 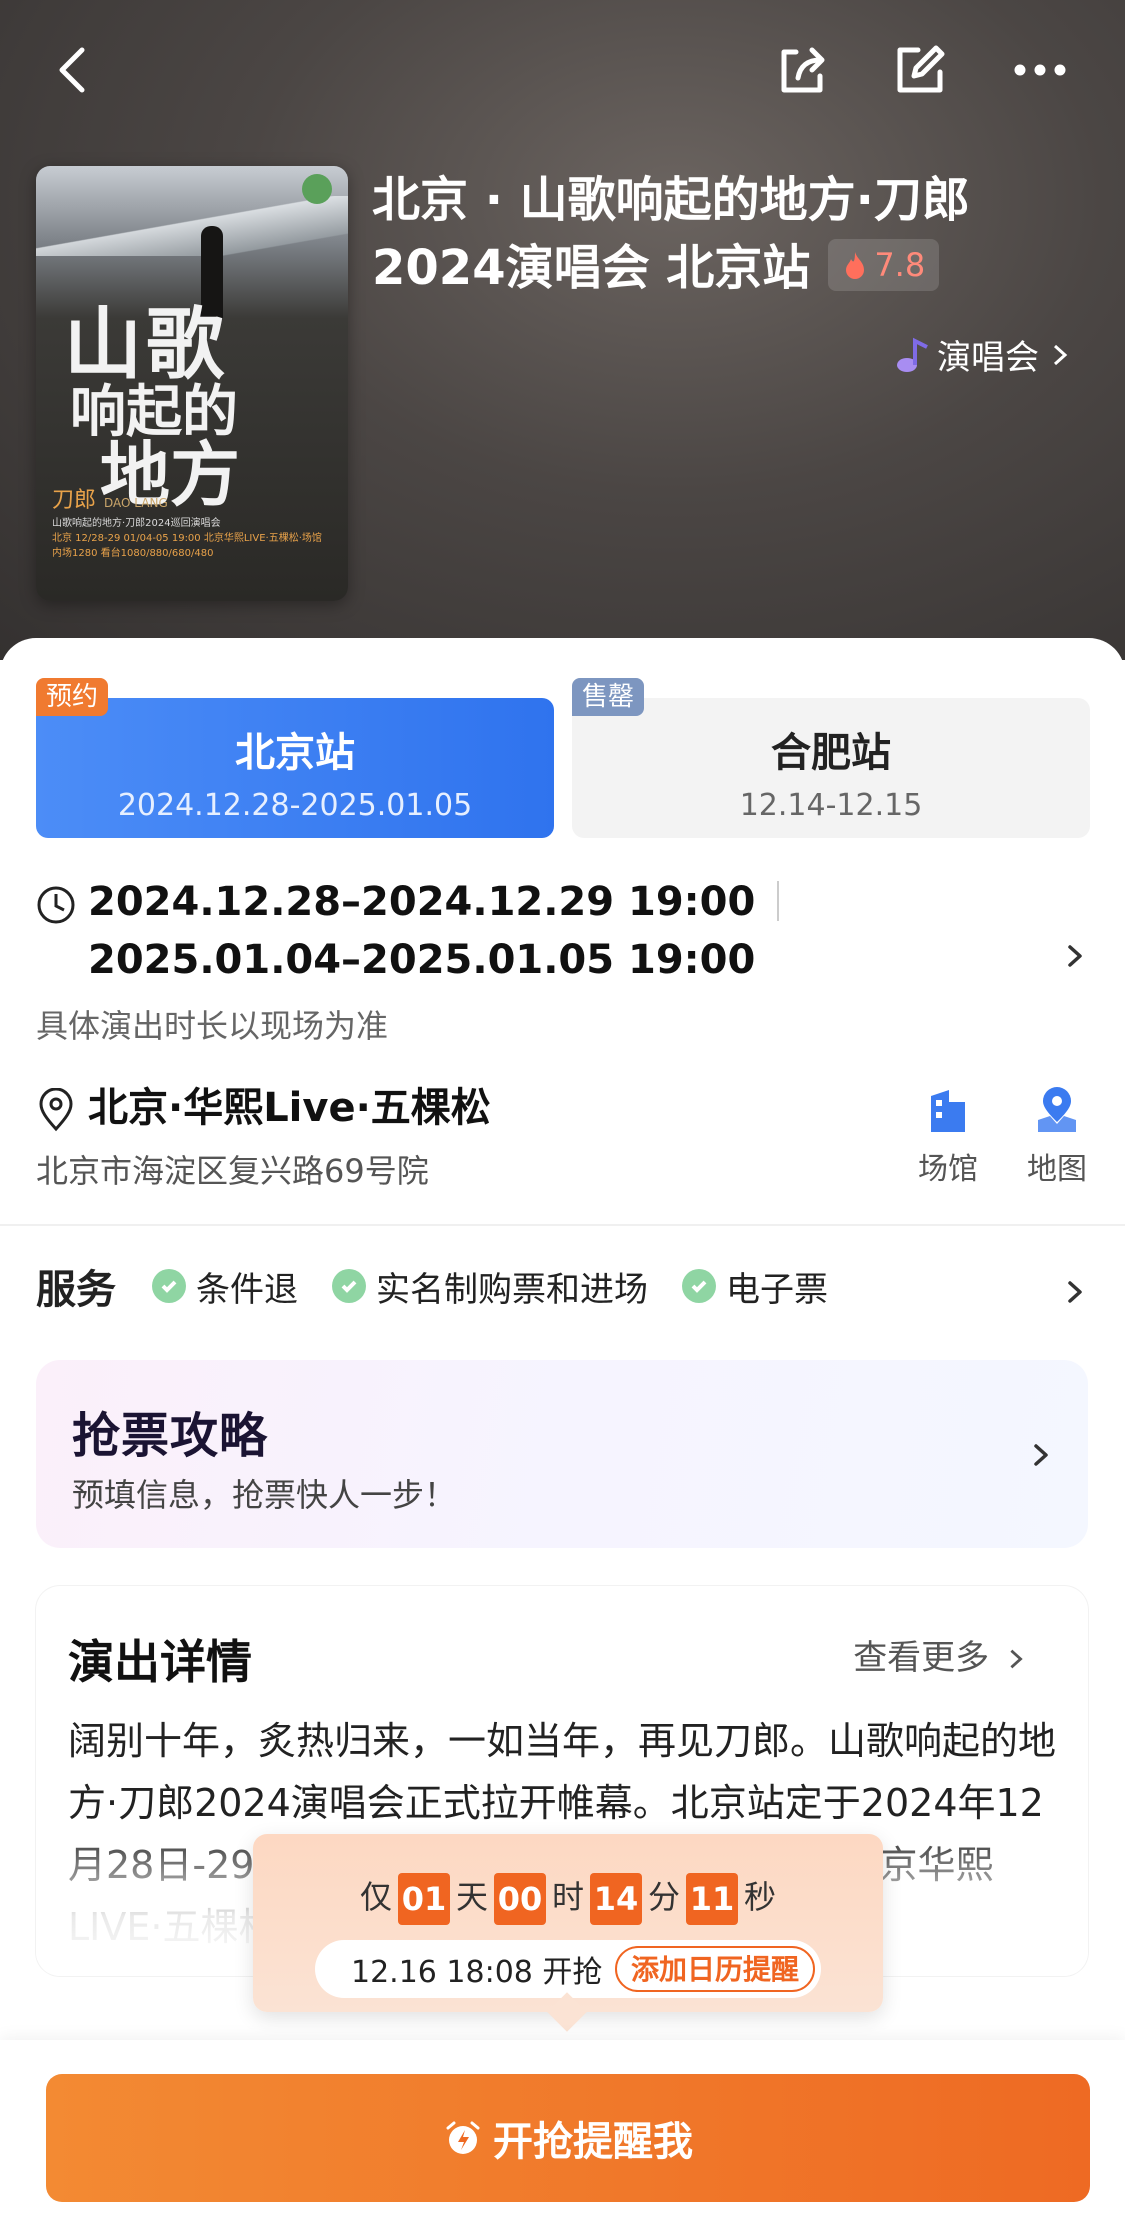 I want to click on location-pin-icon, so click(x=56, y=1110).